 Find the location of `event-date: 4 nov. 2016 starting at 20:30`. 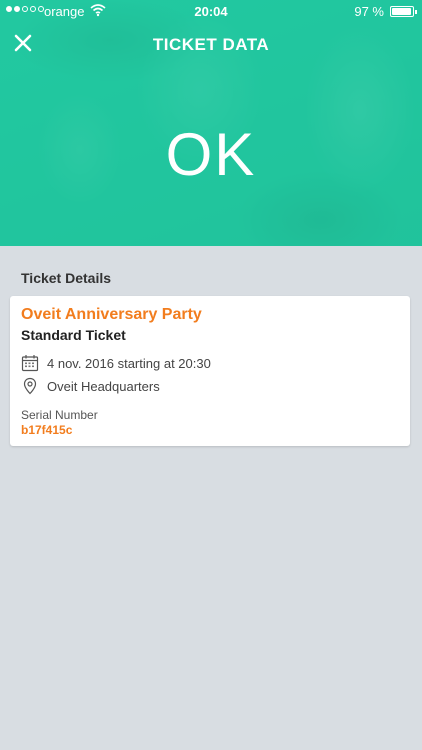

event-date: 4 nov. 2016 starting at 20:30 is located at coordinates (129, 363).